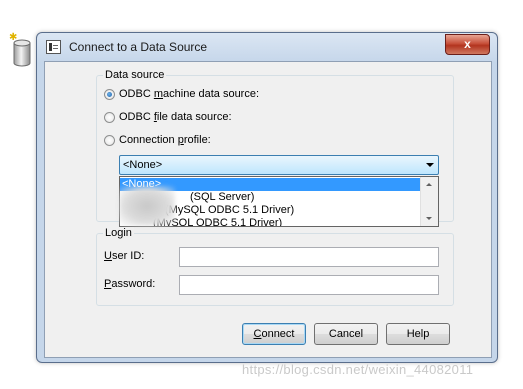 This screenshot has height=389, width=523. I want to click on watermark-text: https://blog.csdn.net/weixin_44082011, so click(358, 369).